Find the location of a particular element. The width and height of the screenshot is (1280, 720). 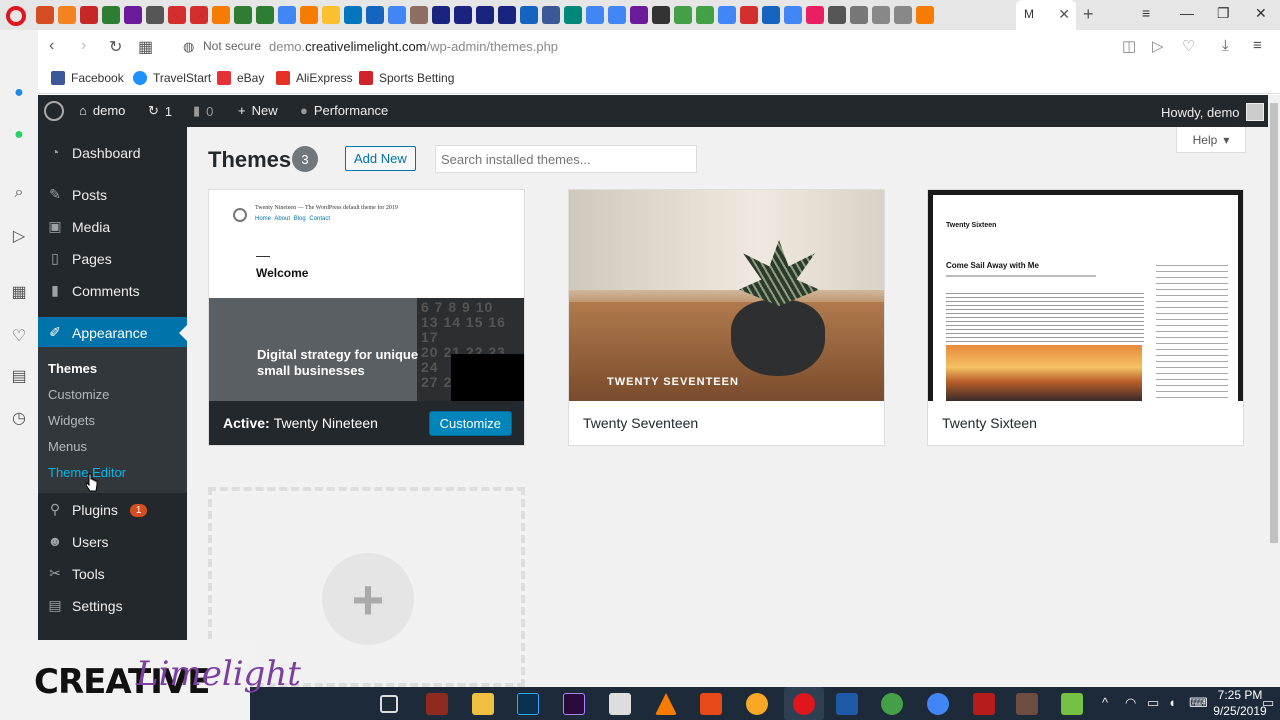

menu-appearance: ✐ Appearance is located at coordinates (112, 333).